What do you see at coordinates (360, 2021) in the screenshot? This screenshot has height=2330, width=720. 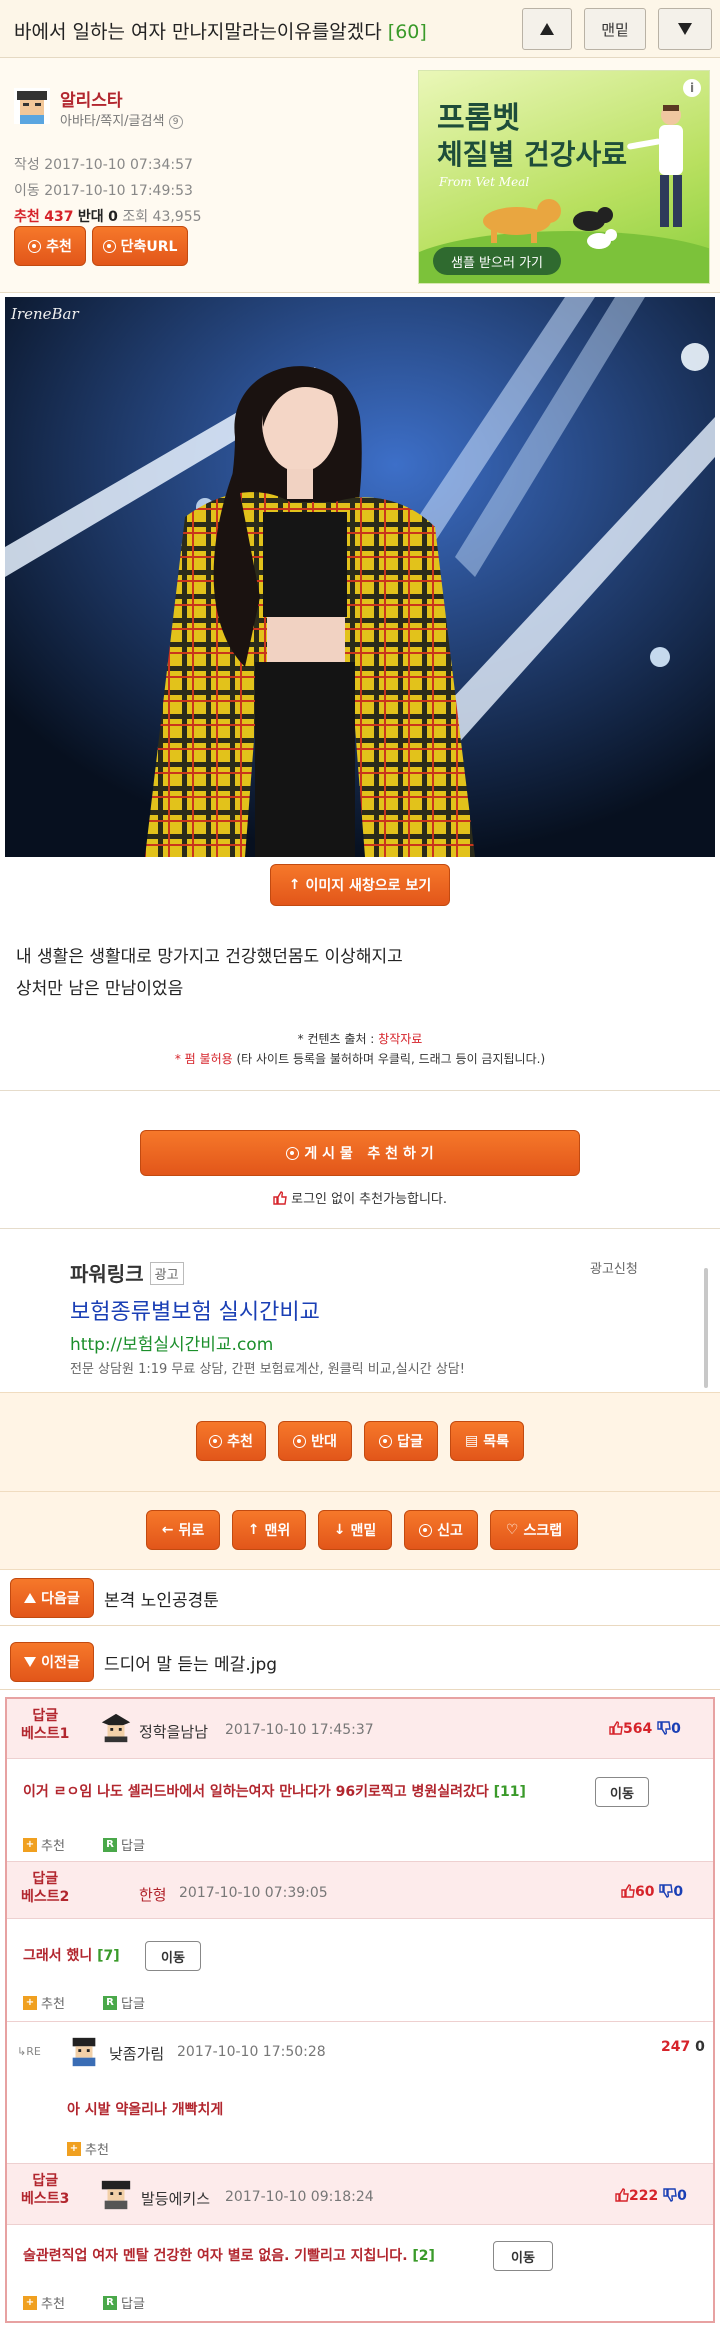 I see `divider` at bounding box center [360, 2021].